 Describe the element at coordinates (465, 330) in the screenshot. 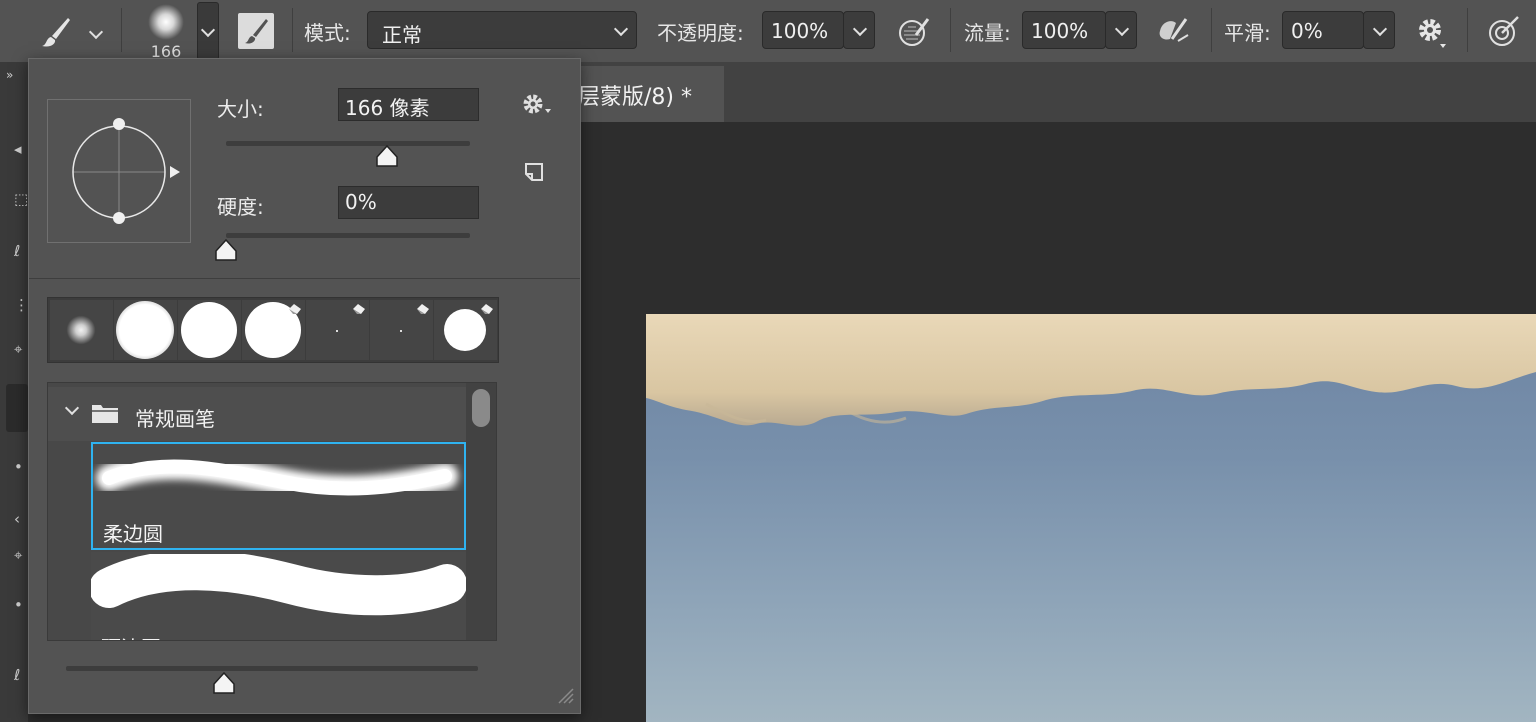

I see `recent-brush-medium-eraser` at that location.